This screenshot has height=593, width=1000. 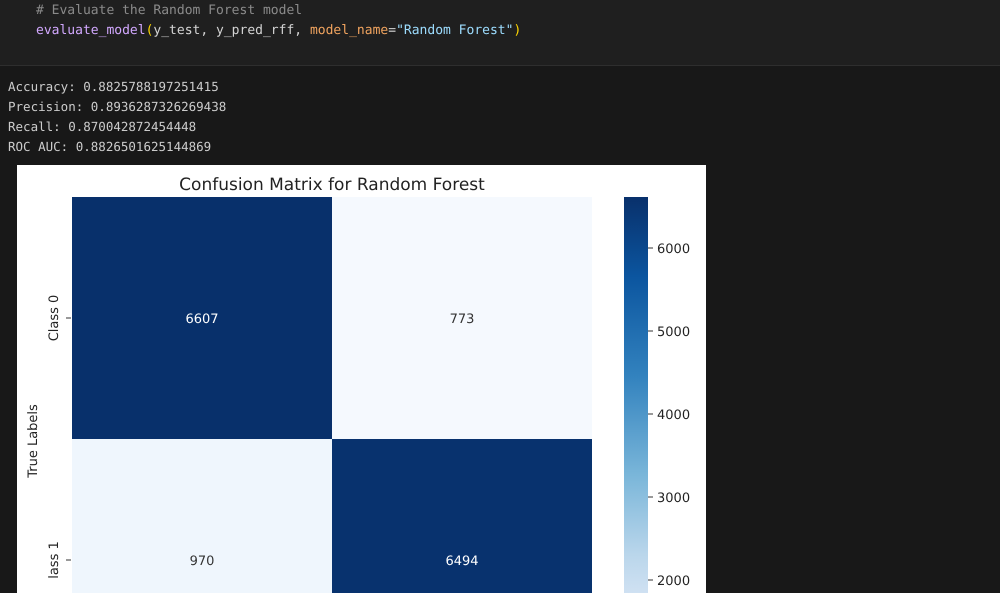 I want to click on code-line: # Evaluate the Random Forest model, so click(x=170, y=11).